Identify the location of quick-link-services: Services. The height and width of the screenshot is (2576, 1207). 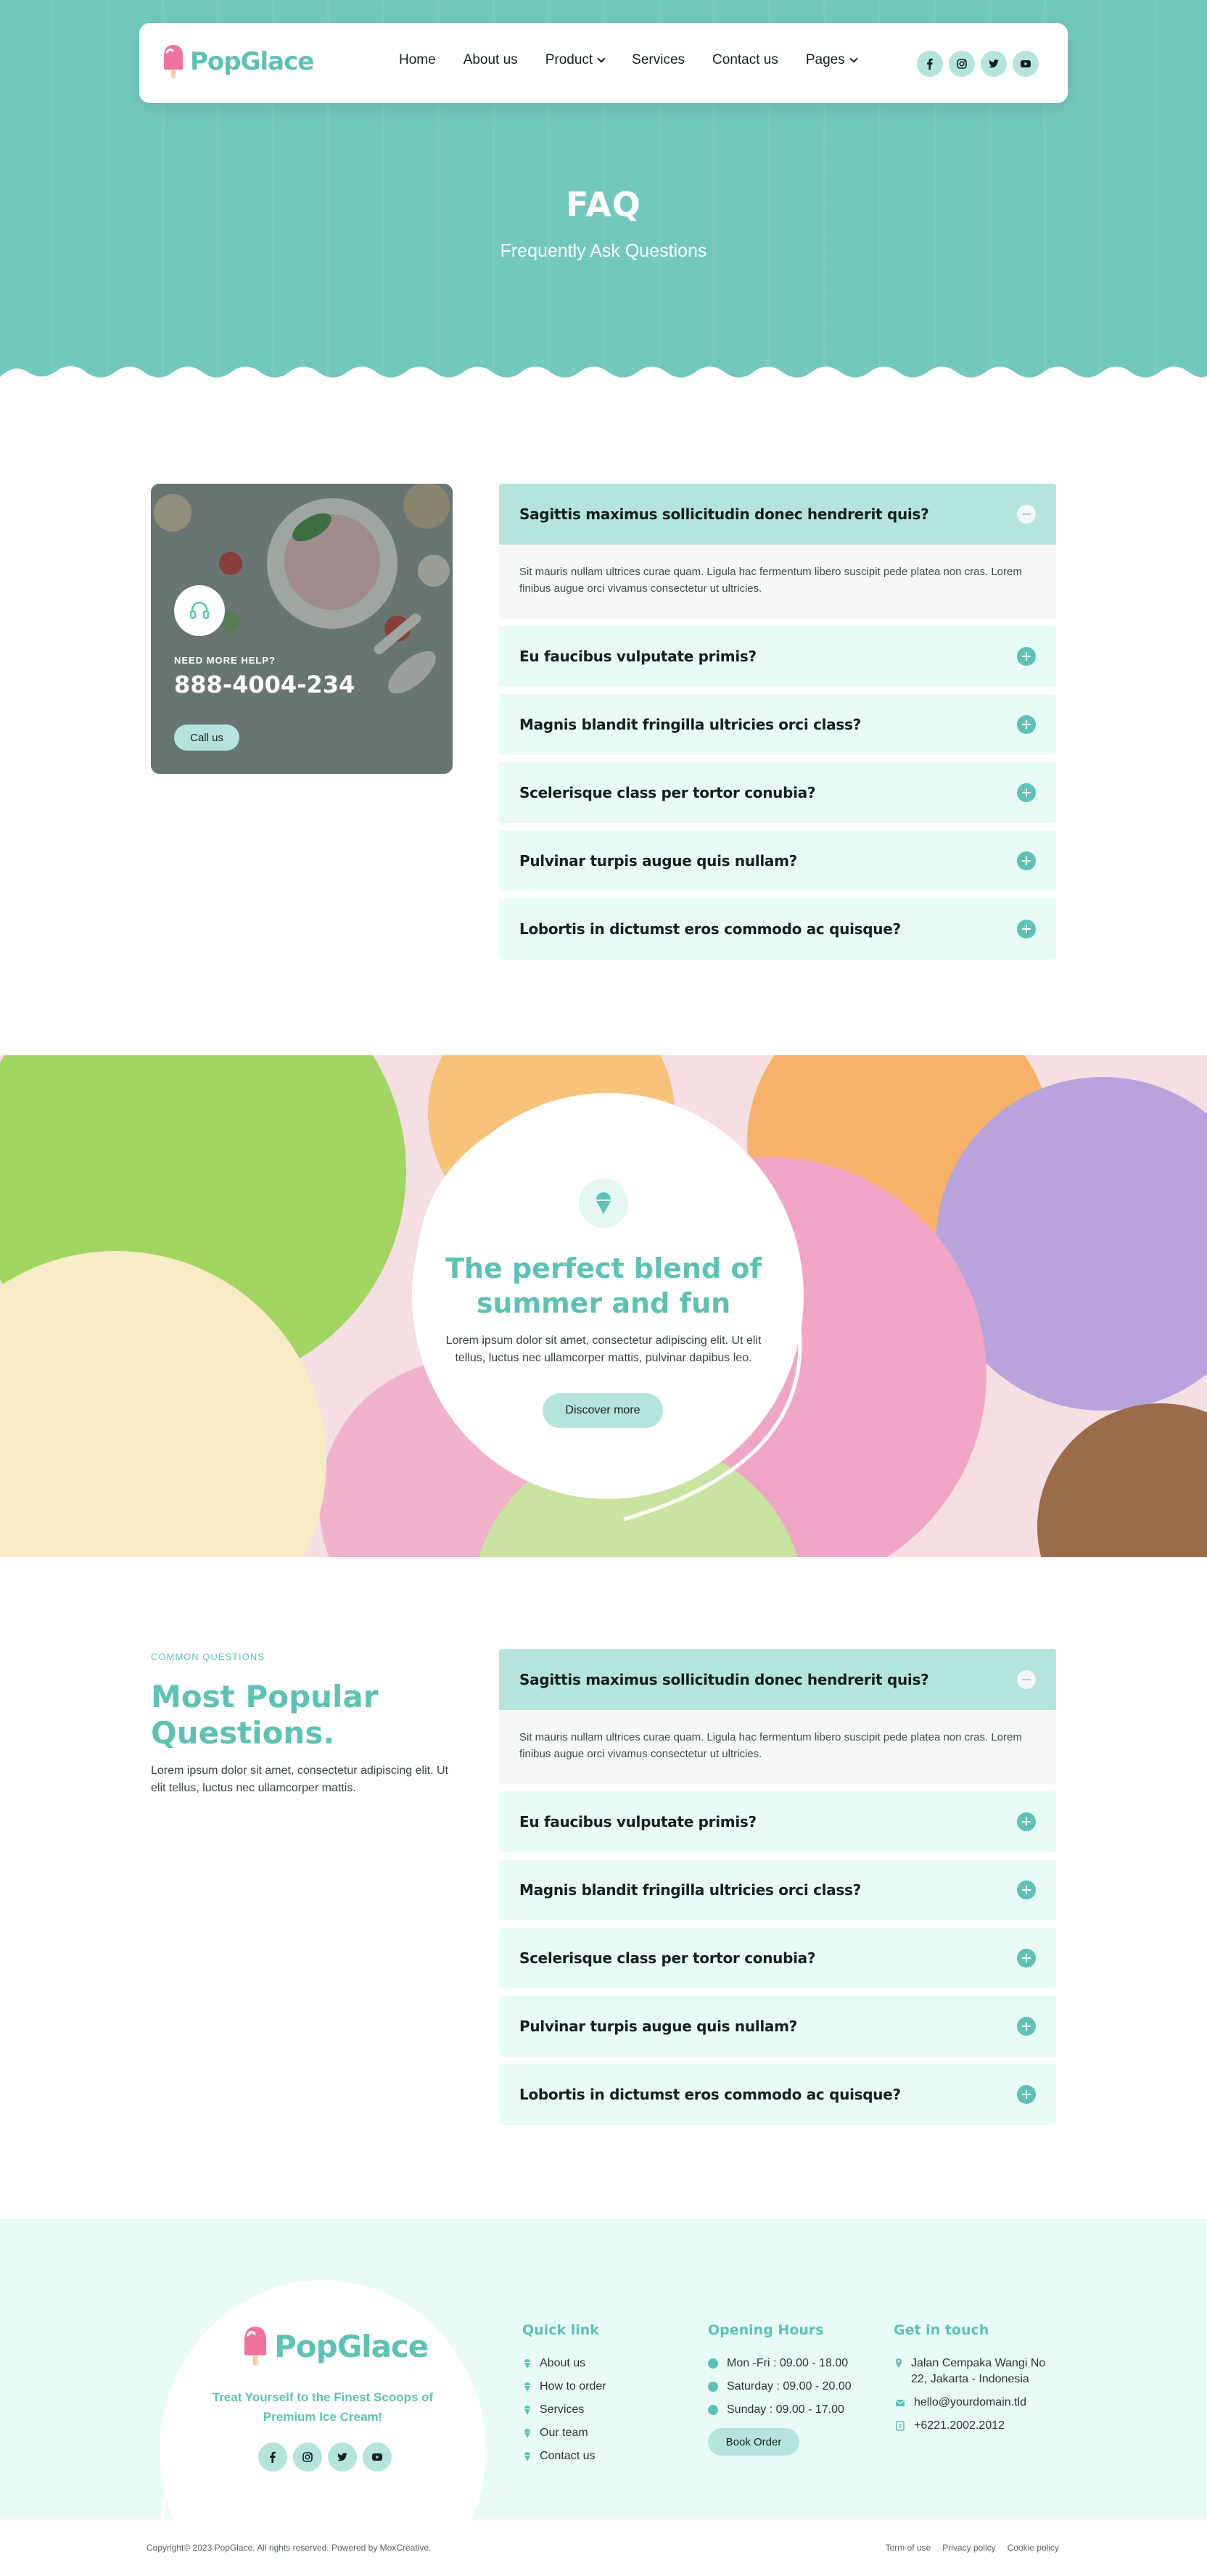
(564, 2410).